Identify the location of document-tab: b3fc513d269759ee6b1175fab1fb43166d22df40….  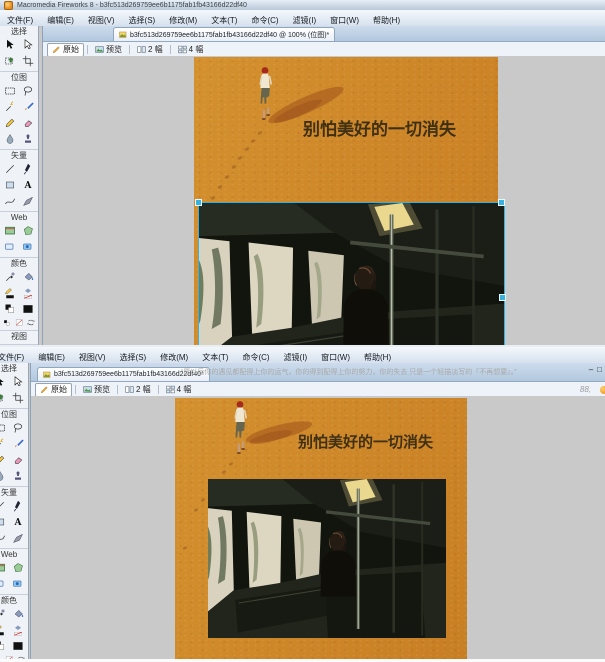
(224, 34).